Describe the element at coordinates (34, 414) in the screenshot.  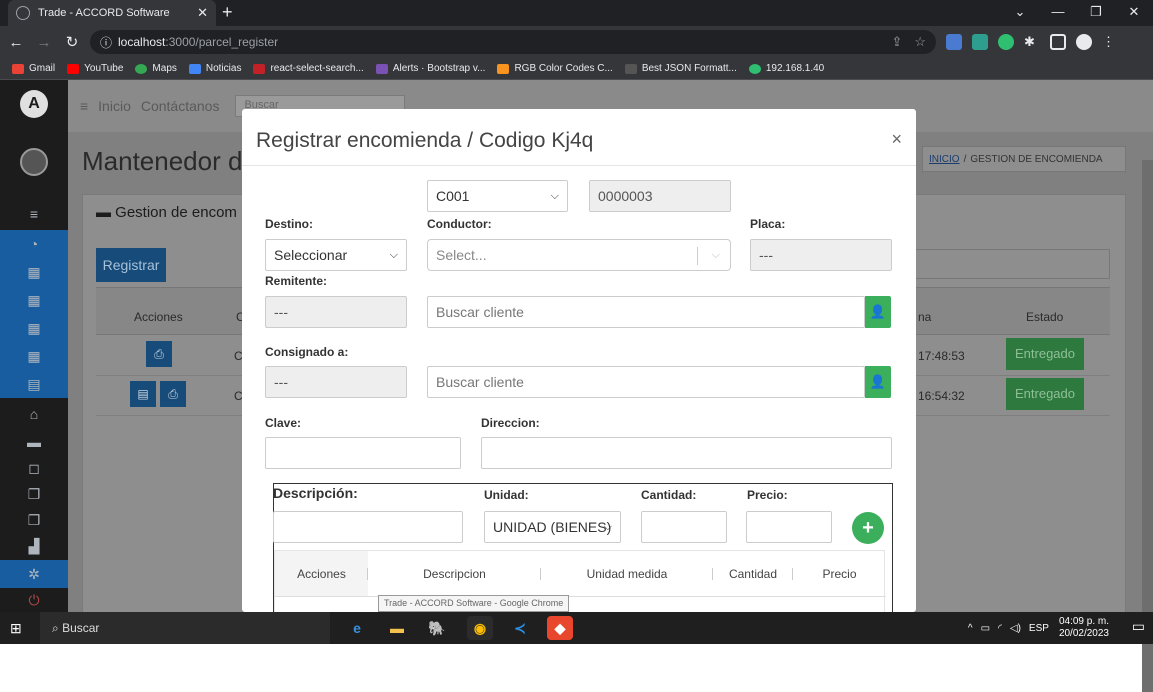
I see `basket-icon: ⌂` at that location.